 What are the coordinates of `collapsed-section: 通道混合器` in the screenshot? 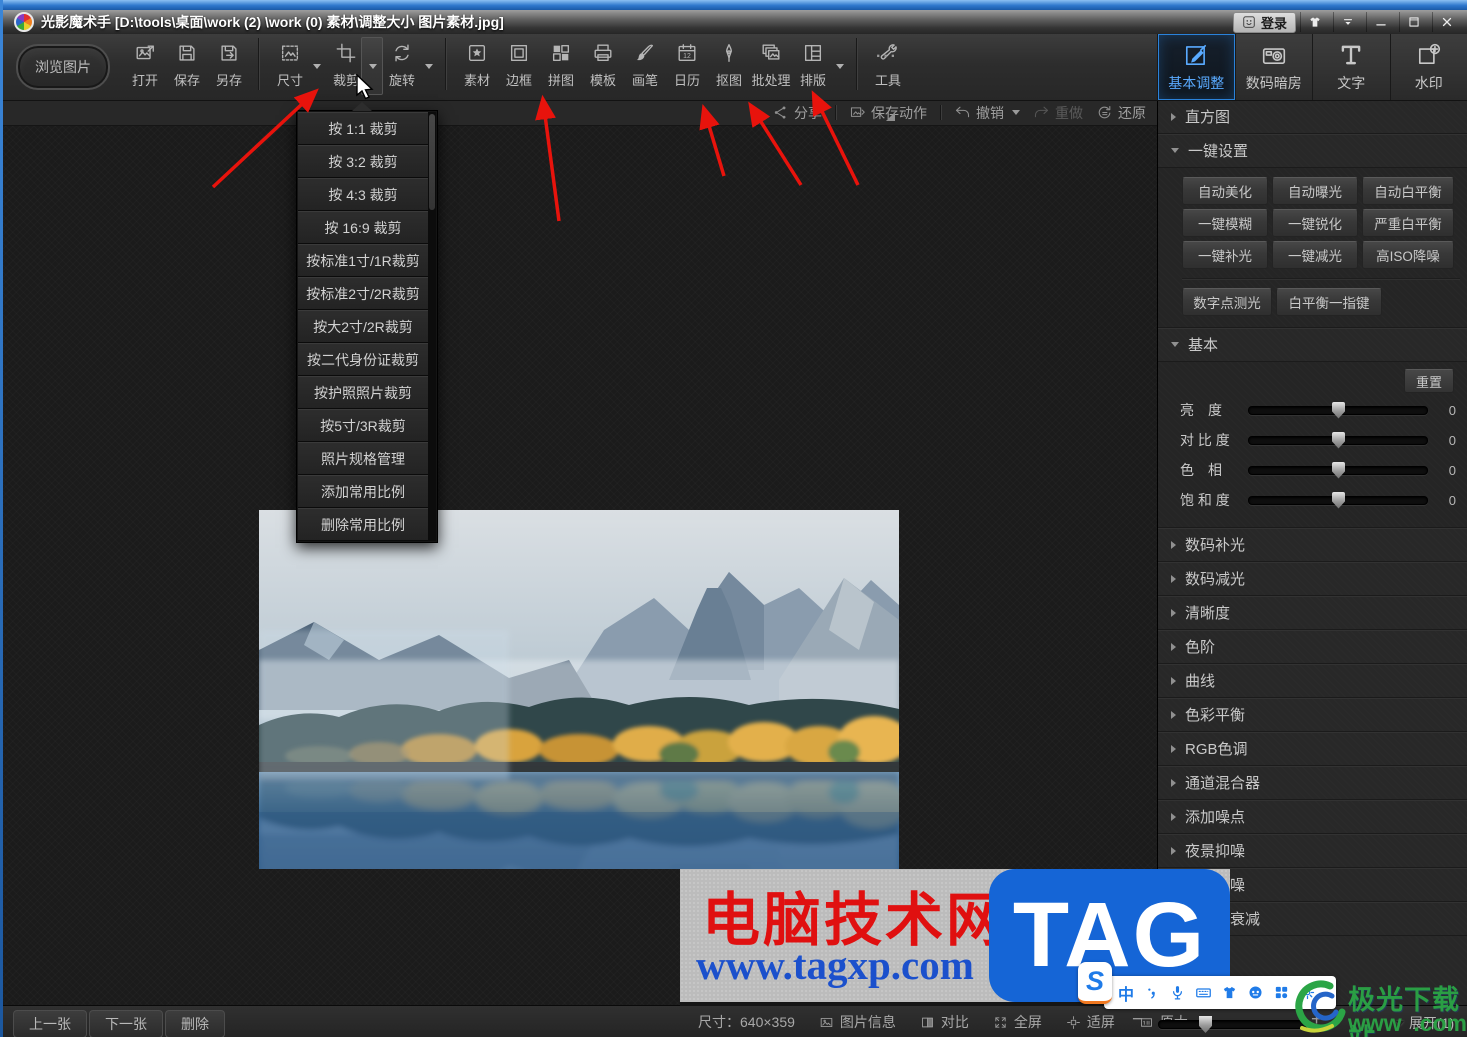 It's located at (1312, 783).